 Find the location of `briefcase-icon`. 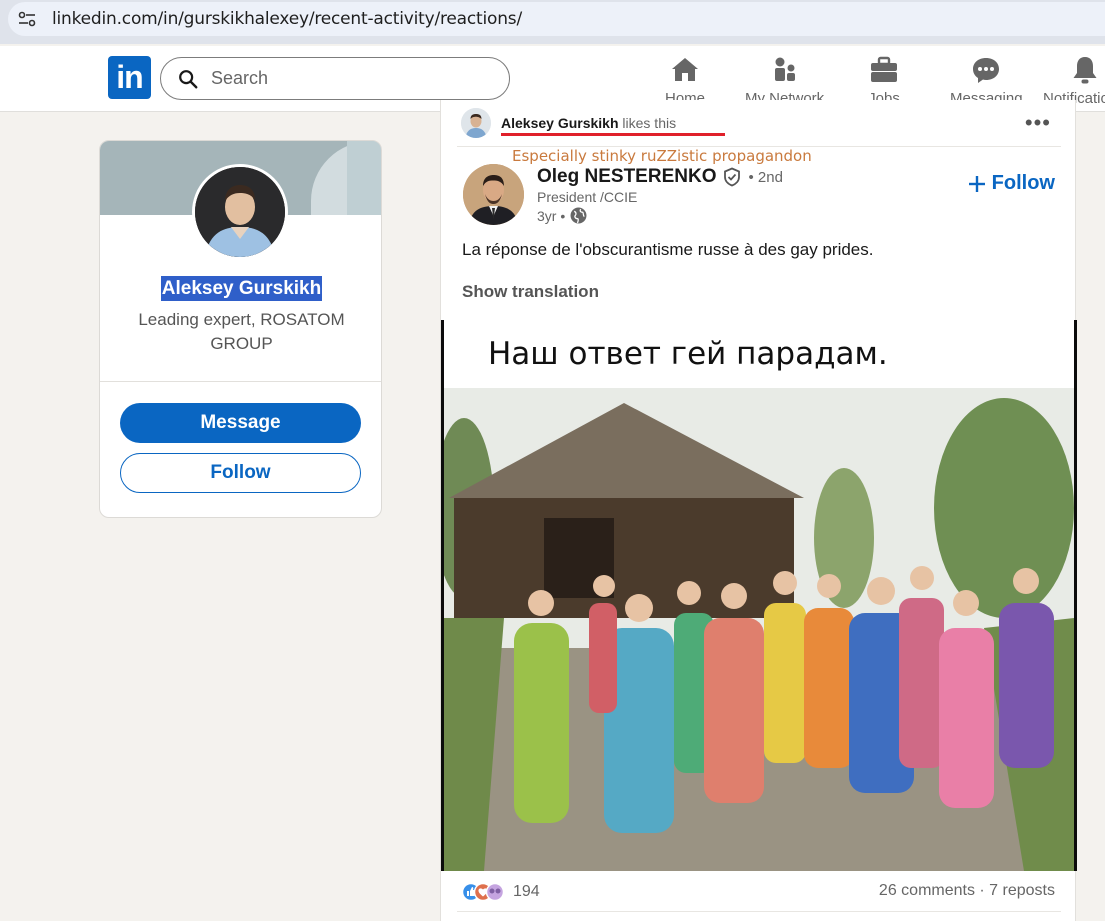

briefcase-icon is located at coordinates (884, 69).